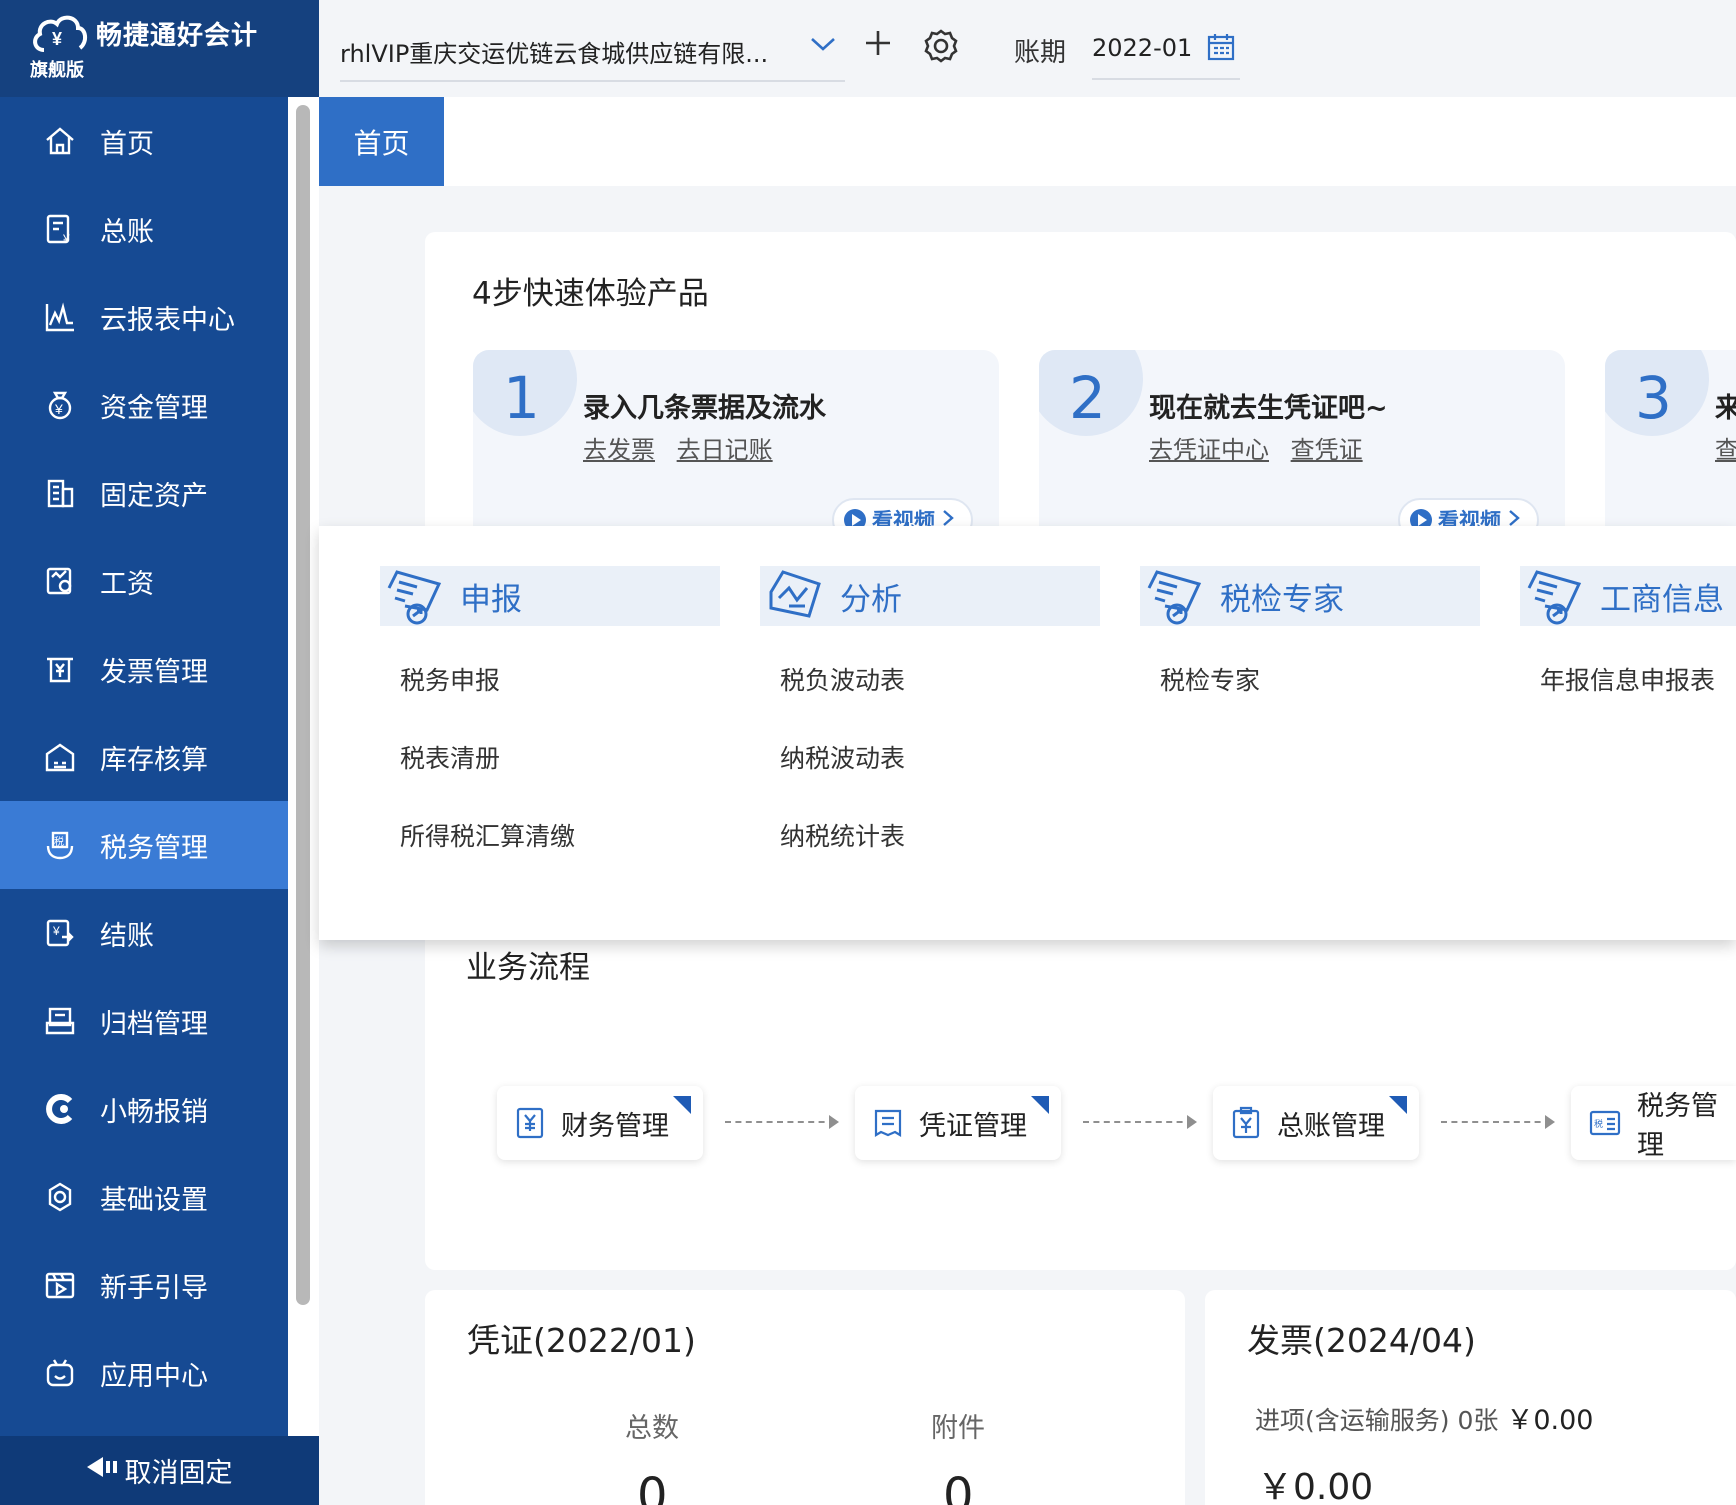  What do you see at coordinates (973, 1126) in the screenshot?
I see `flow-node-label: 凭证管理` at bounding box center [973, 1126].